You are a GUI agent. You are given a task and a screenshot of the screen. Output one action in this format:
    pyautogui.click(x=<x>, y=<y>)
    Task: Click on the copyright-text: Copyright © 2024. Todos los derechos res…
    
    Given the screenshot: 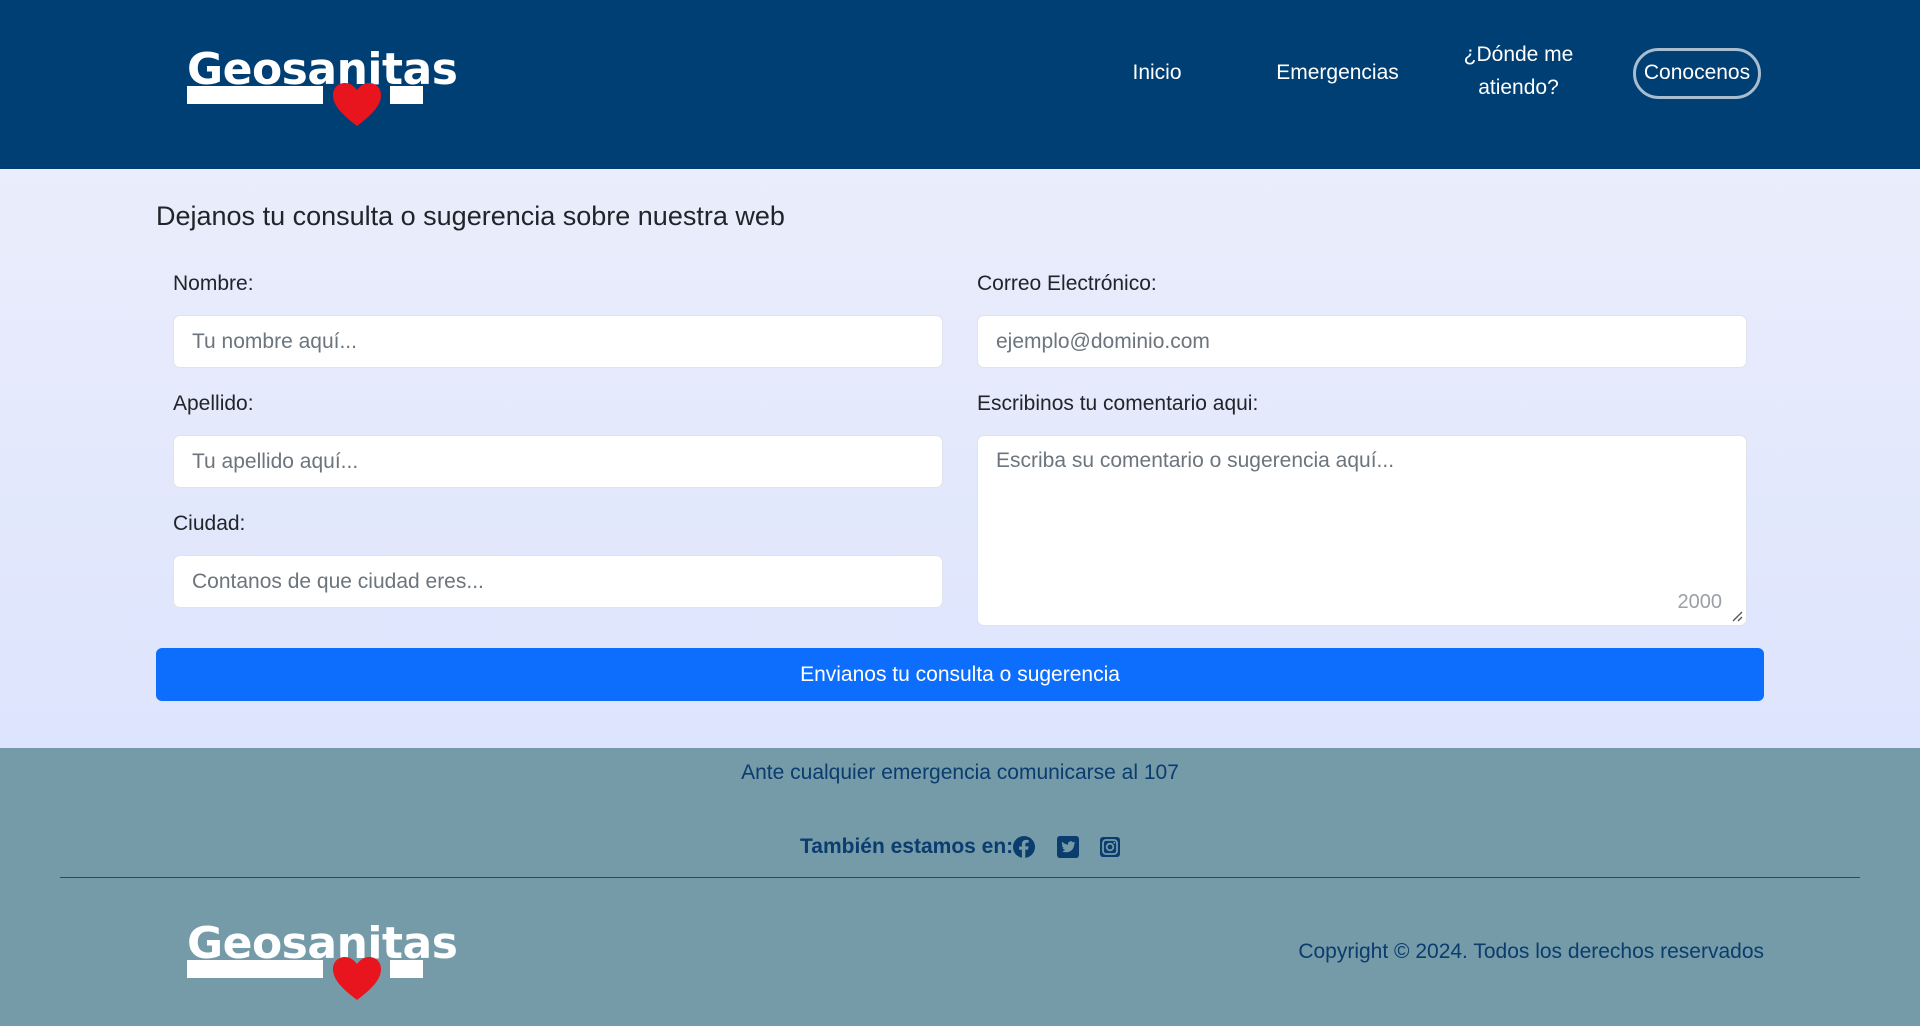 What is the action you would take?
    pyautogui.click(x=1531, y=951)
    